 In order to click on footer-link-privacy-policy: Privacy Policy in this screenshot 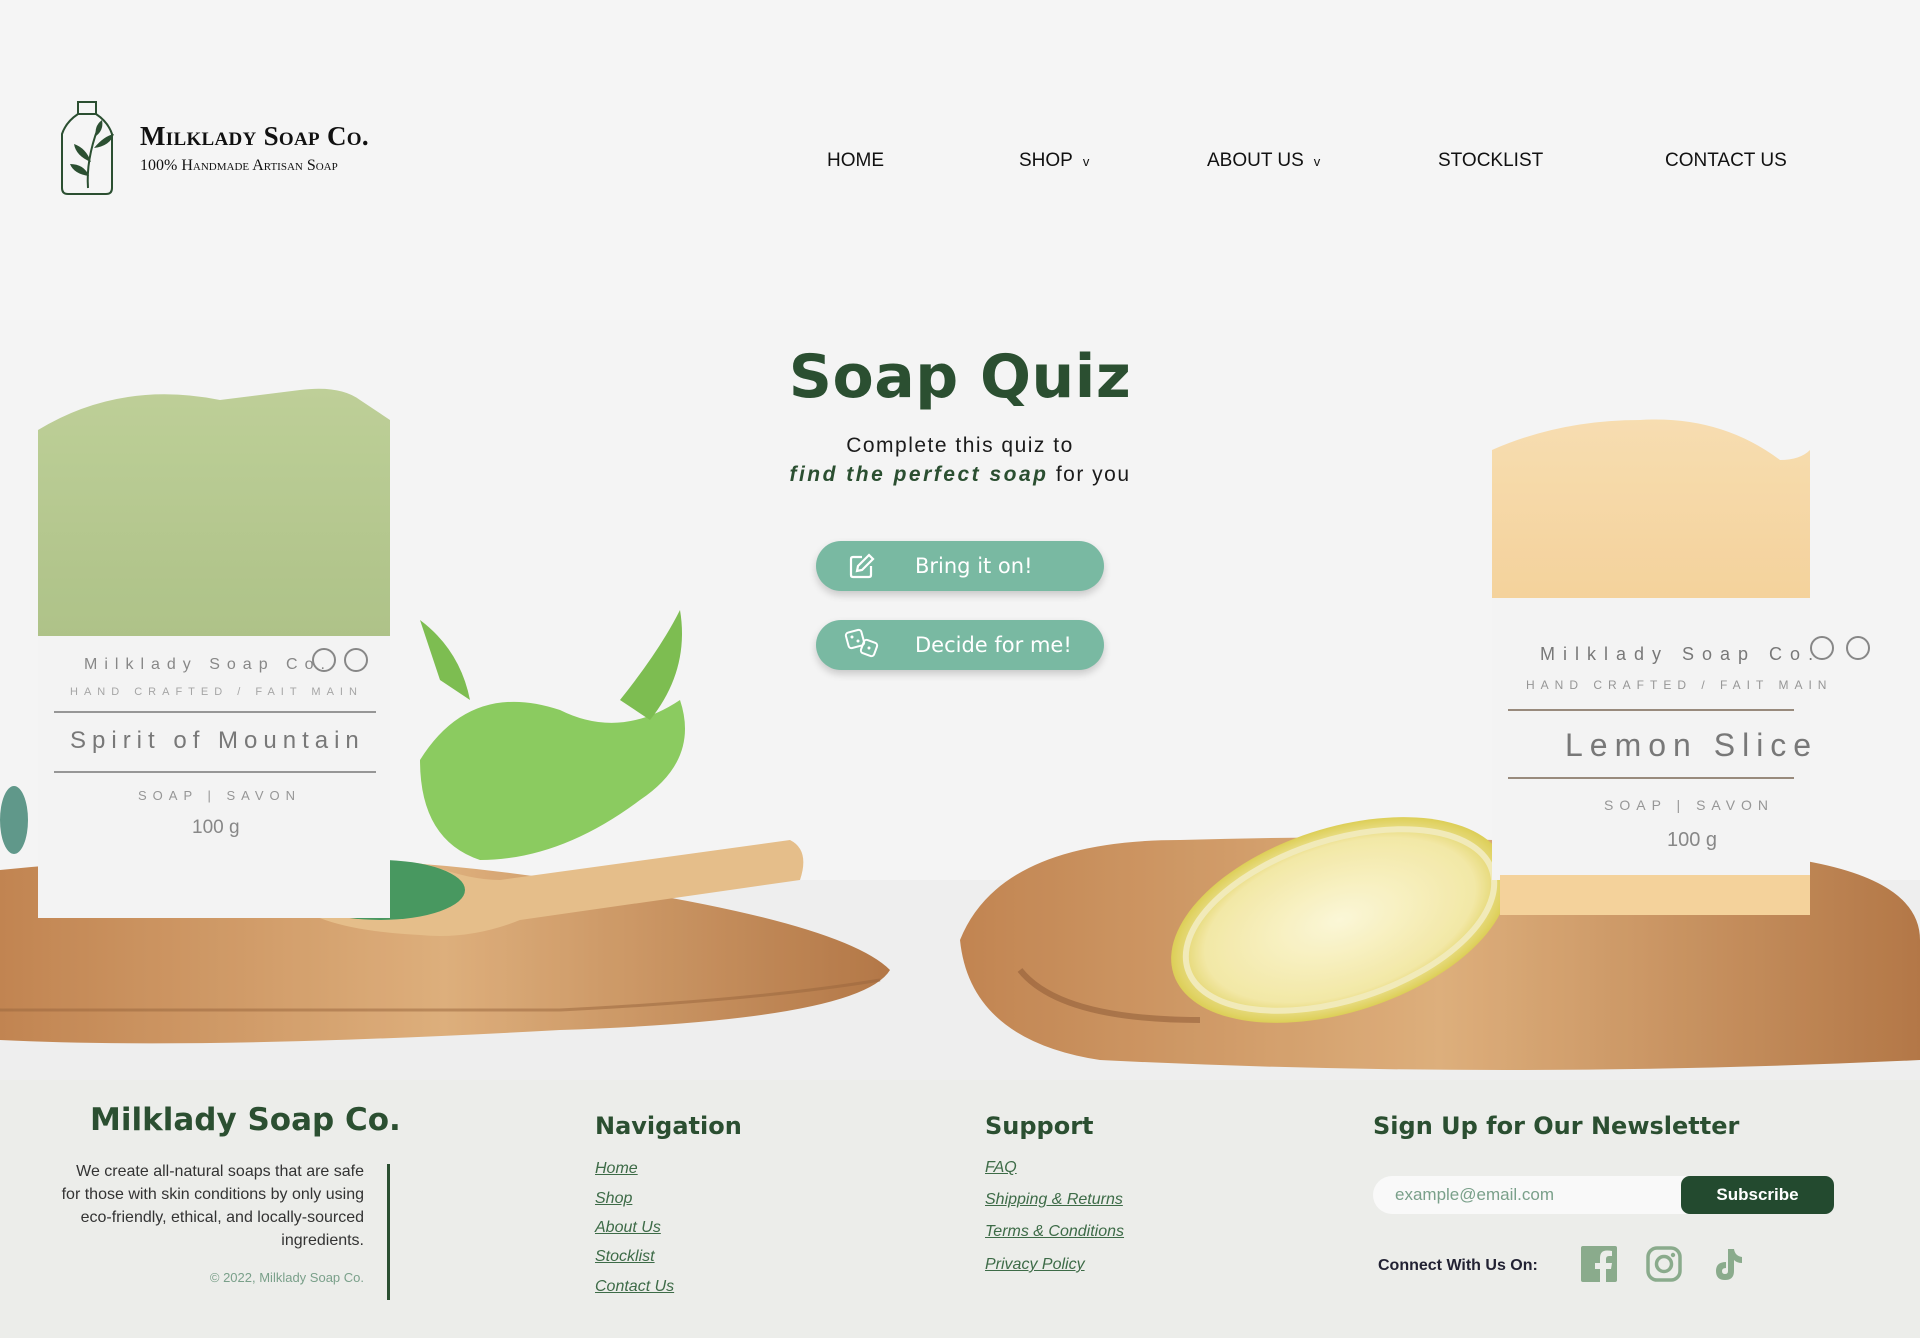, I will do `click(1035, 1265)`.